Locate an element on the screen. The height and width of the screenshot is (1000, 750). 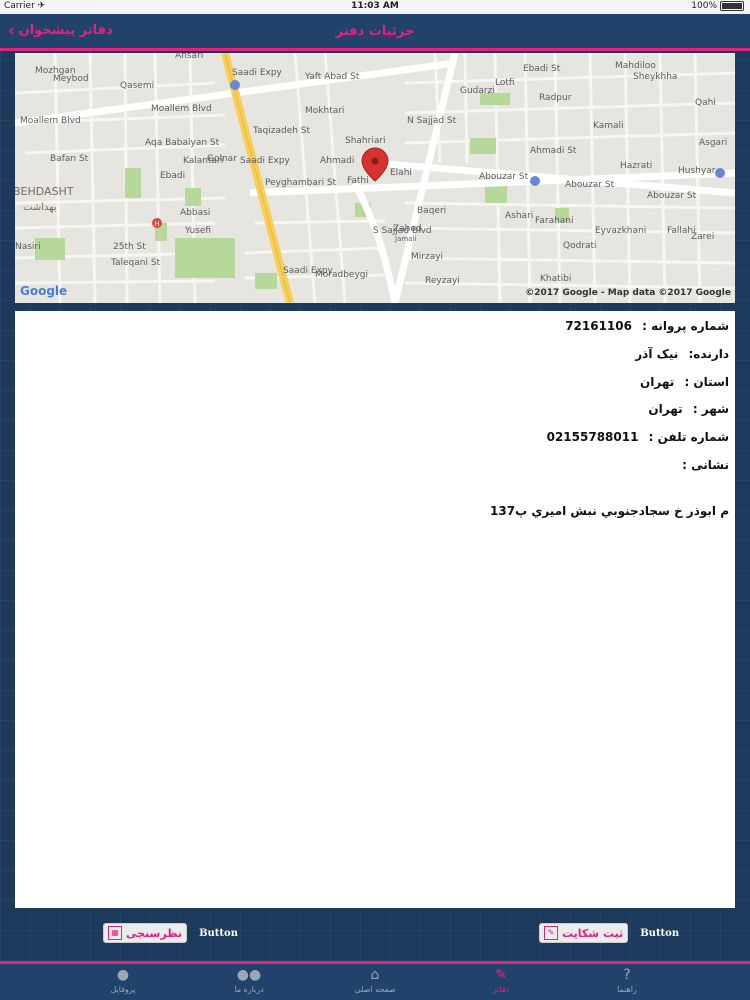
left-button: Button is located at coordinates (218, 933).